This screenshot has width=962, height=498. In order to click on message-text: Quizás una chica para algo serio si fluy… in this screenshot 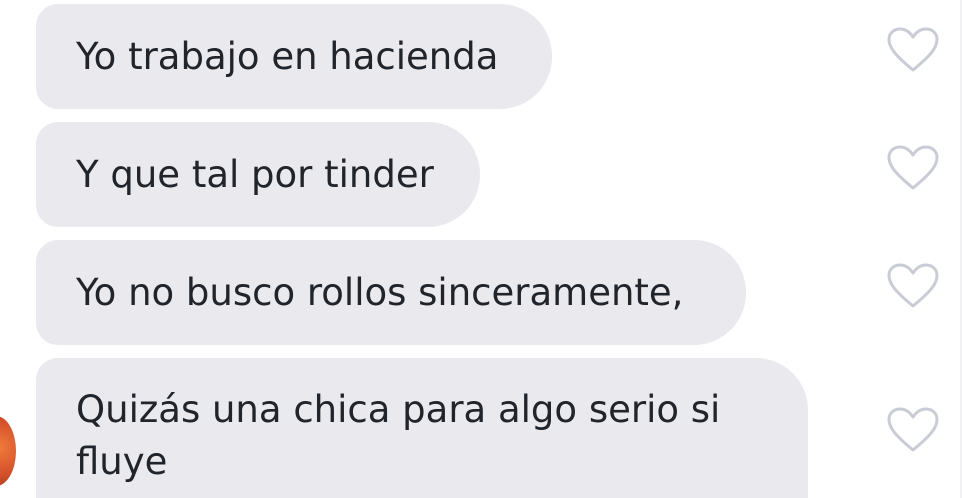, I will do `click(398, 435)`.